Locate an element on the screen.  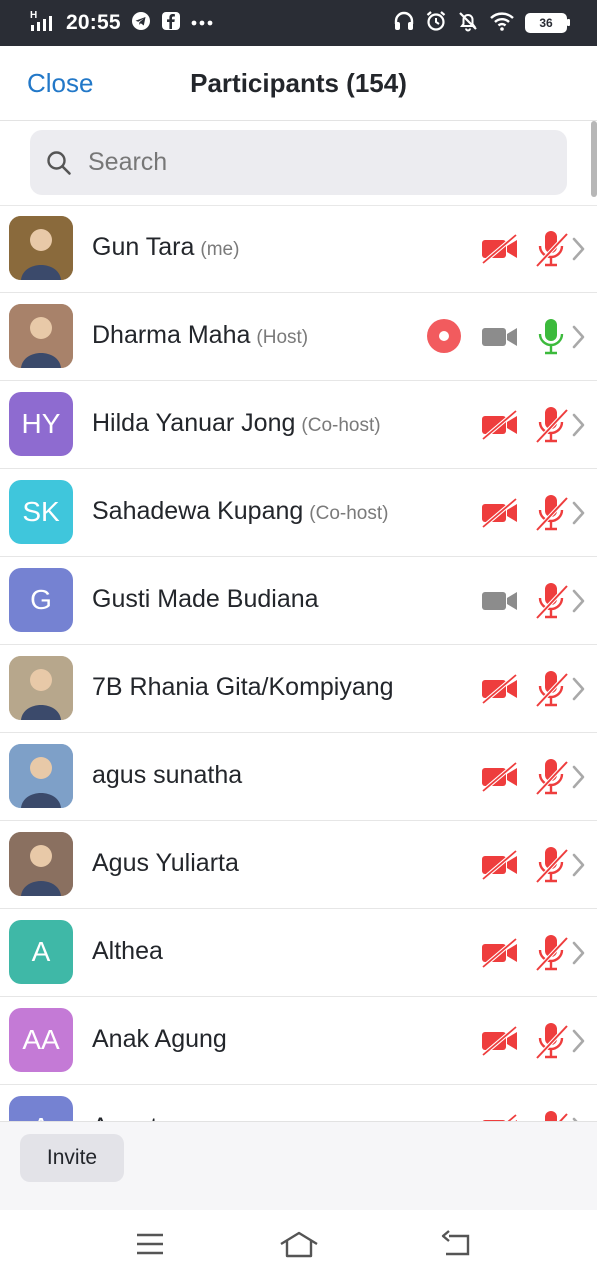
search-box is located at coordinates (298, 162).